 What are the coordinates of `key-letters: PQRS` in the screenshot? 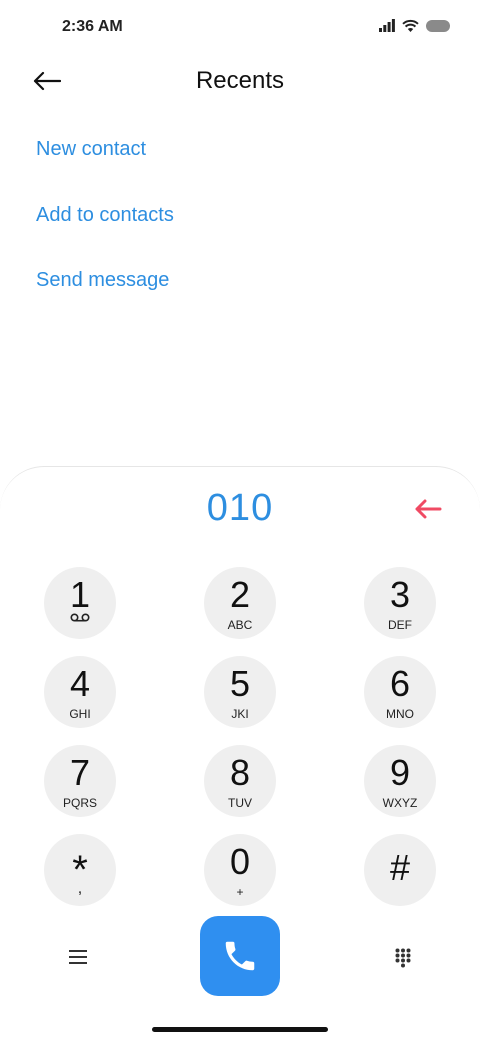 It's located at (79, 803).